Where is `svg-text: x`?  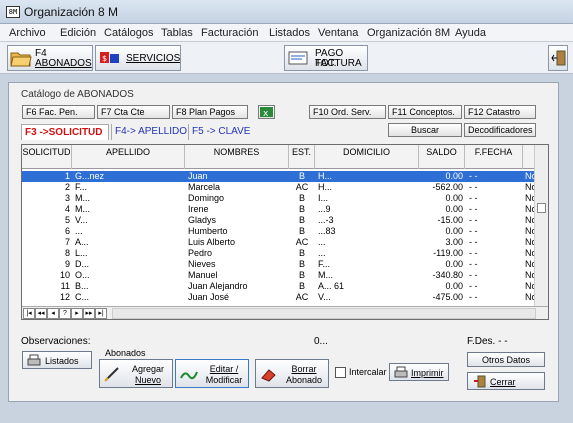
svg-text: x is located at coordinates (266, 113).